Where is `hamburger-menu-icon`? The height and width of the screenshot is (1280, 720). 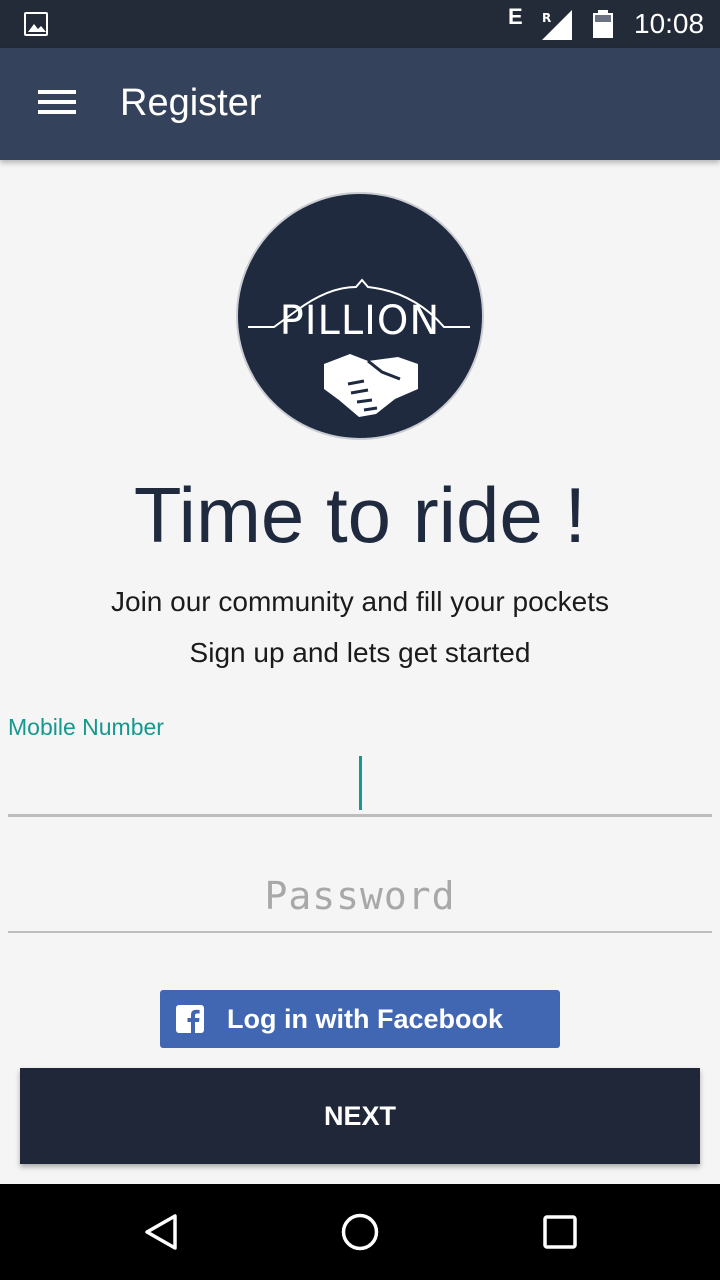 hamburger-menu-icon is located at coordinates (56, 104).